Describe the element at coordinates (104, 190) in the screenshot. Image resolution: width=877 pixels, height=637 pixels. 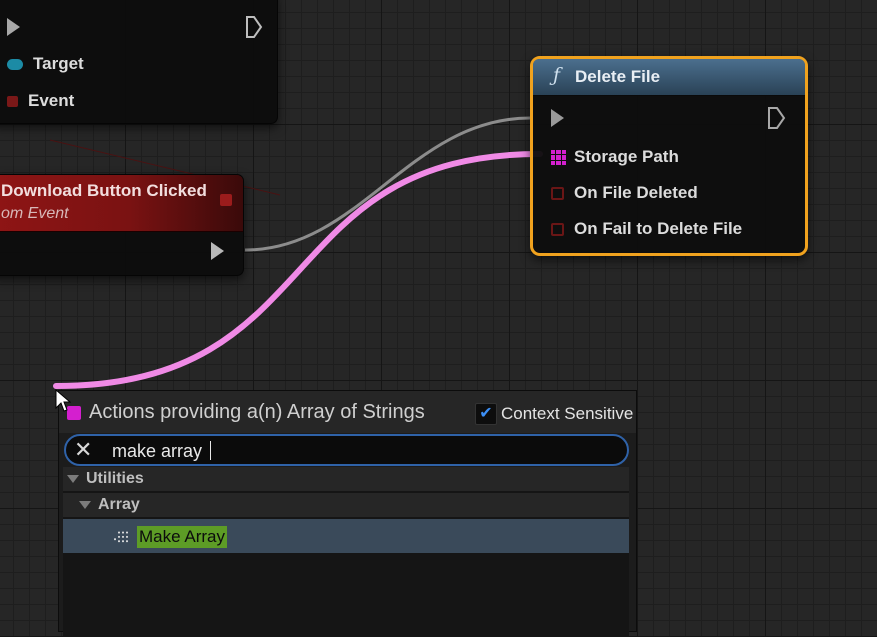
I see `node-title: Download Button Clicked` at that location.